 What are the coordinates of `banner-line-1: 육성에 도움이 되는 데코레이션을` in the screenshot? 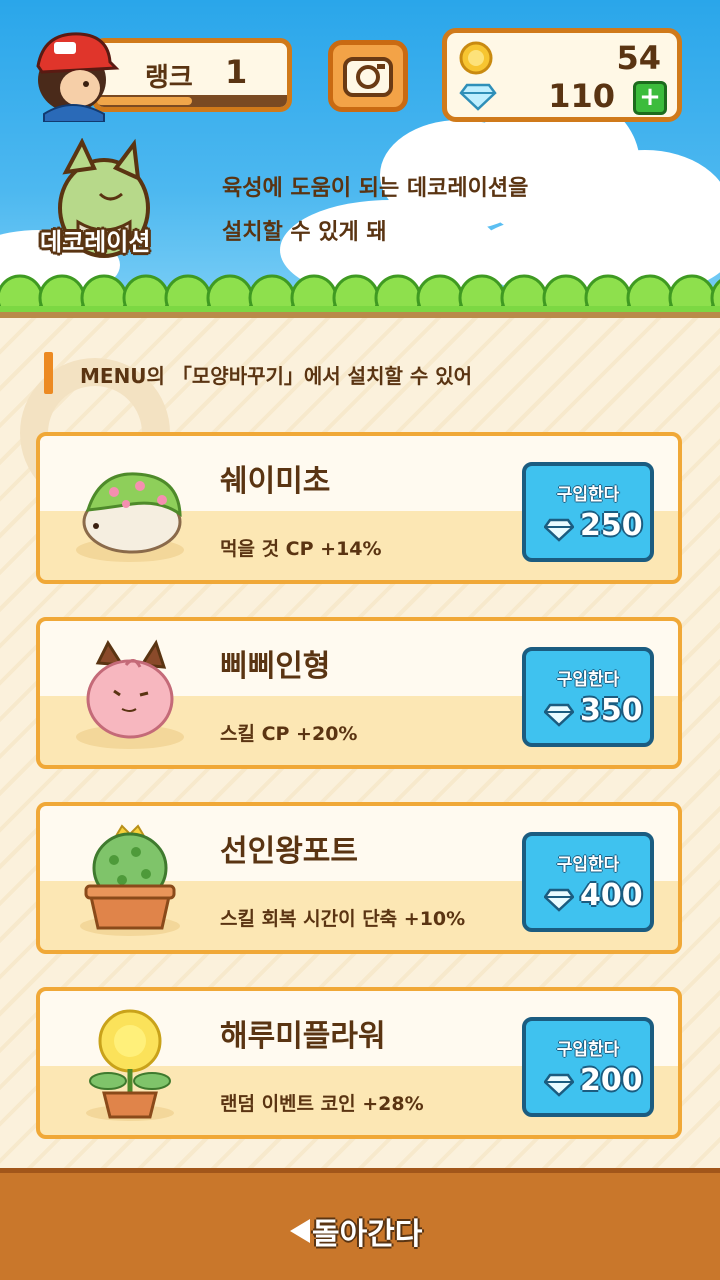 It's located at (375, 188).